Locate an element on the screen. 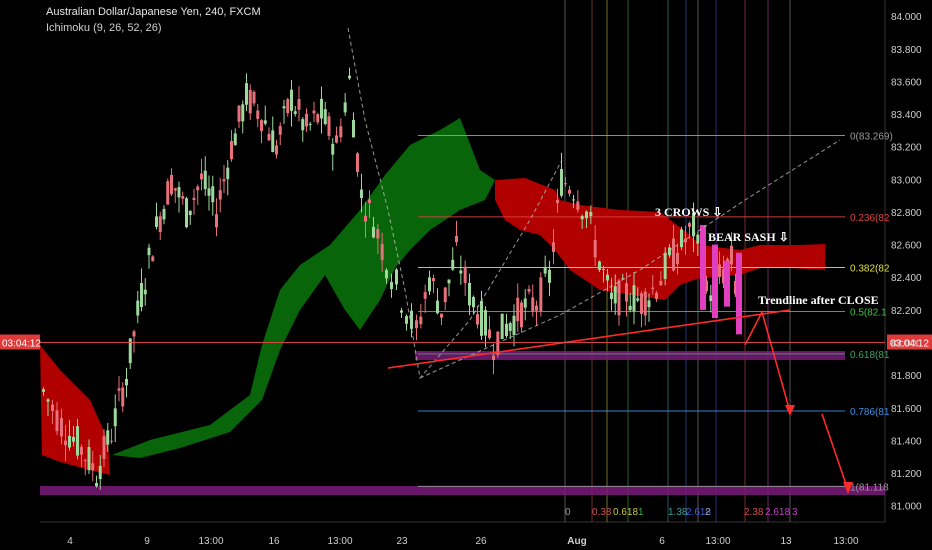 Image resolution: width=932 pixels, height=550 pixels. kumo-bearish-left is located at coordinates (75, 410).